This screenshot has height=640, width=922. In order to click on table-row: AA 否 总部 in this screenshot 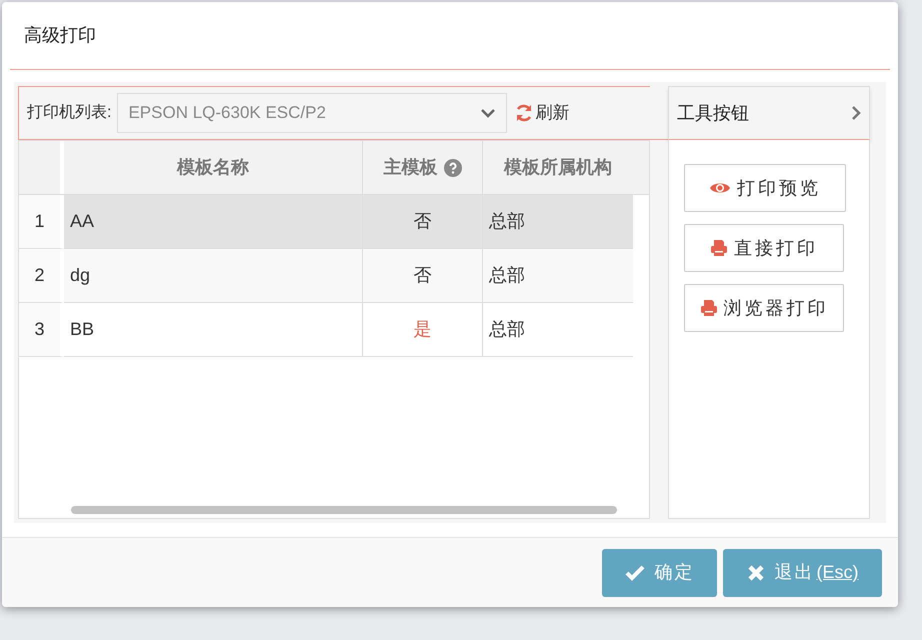, I will do `click(348, 222)`.